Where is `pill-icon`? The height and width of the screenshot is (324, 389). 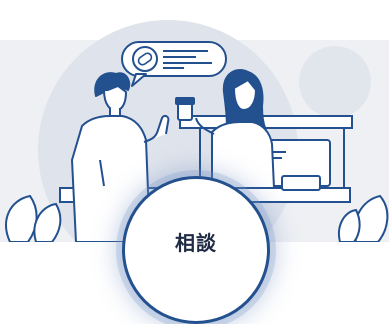
pill-icon is located at coordinates (145, 59).